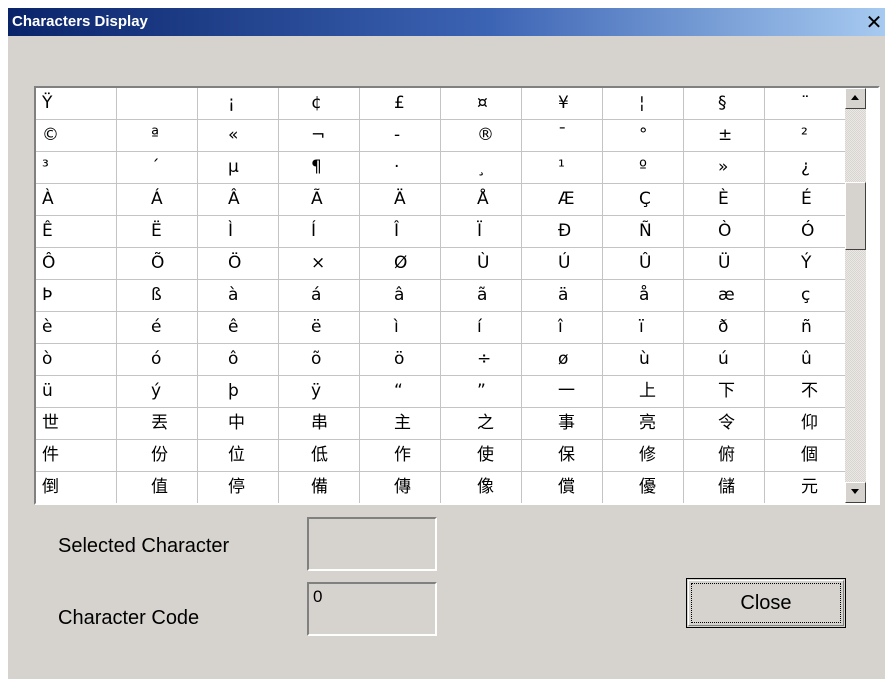 The width and height of the screenshot is (885, 679). I want to click on character-cell: 個, so click(805, 456).